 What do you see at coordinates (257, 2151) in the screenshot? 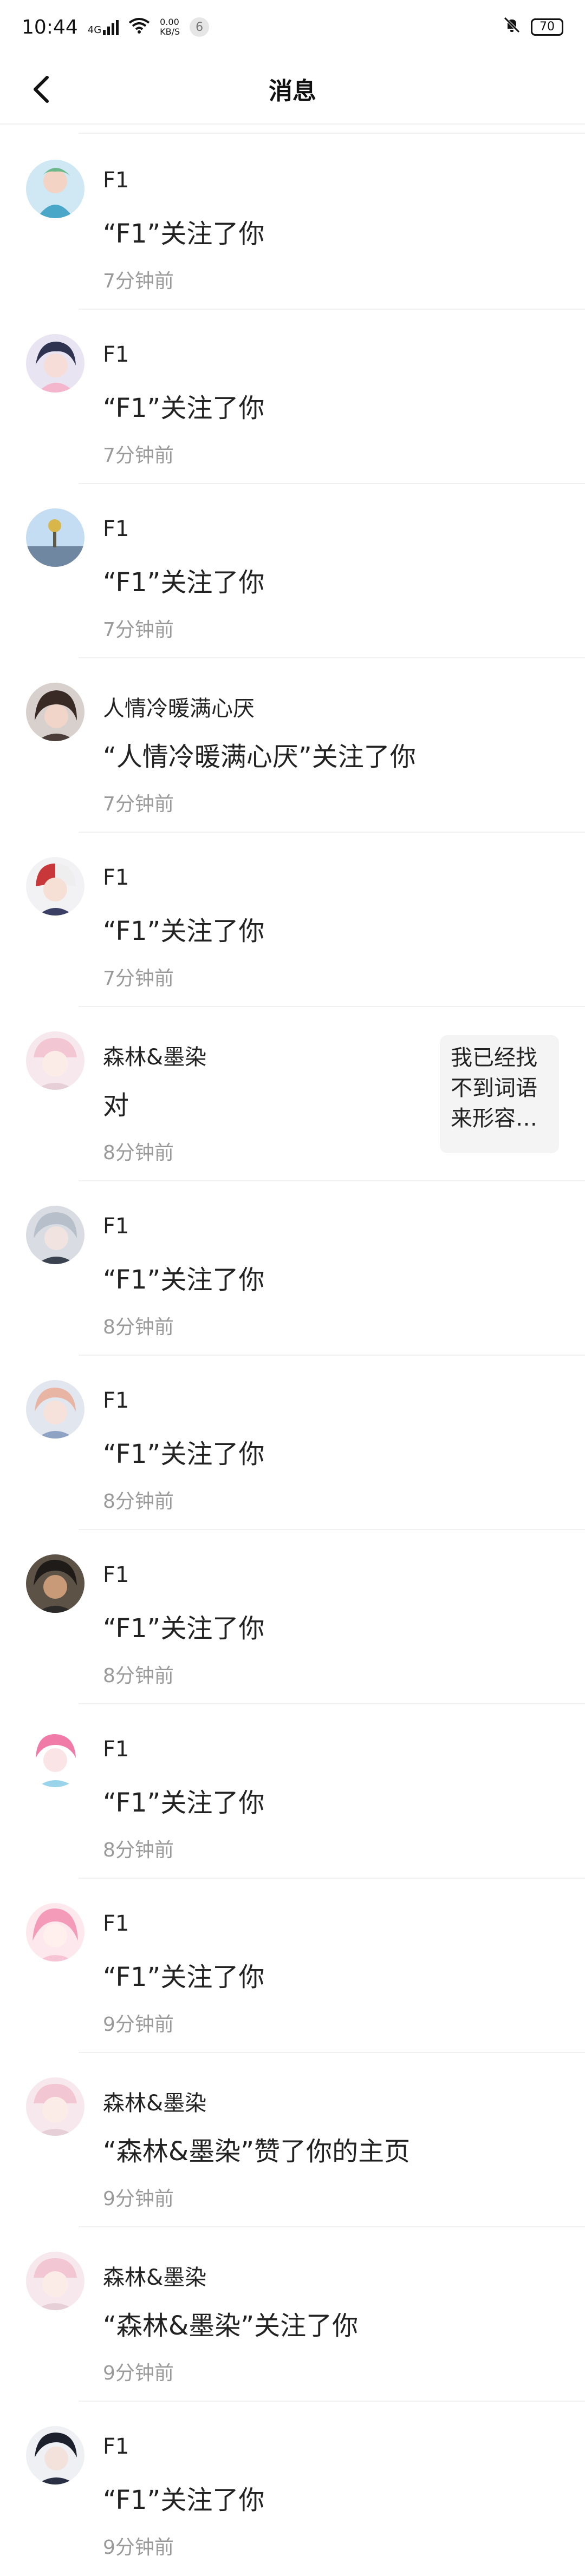
I see `notification-message: “森林&墨染”赞了你的主页` at bounding box center [257, 2151].